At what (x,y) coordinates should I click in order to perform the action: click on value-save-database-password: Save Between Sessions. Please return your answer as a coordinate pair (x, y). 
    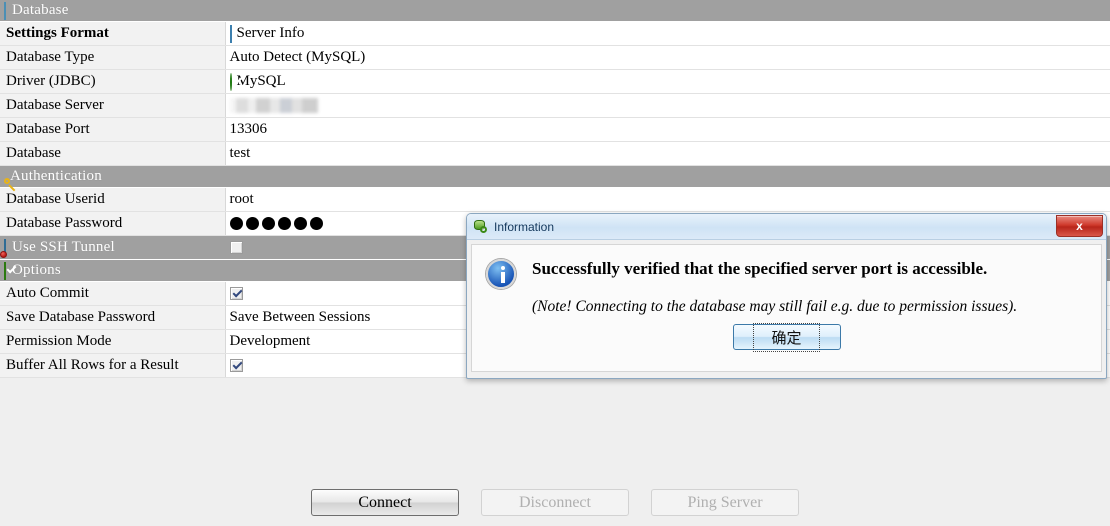
    Looking at the image, I should click on (300, 317).